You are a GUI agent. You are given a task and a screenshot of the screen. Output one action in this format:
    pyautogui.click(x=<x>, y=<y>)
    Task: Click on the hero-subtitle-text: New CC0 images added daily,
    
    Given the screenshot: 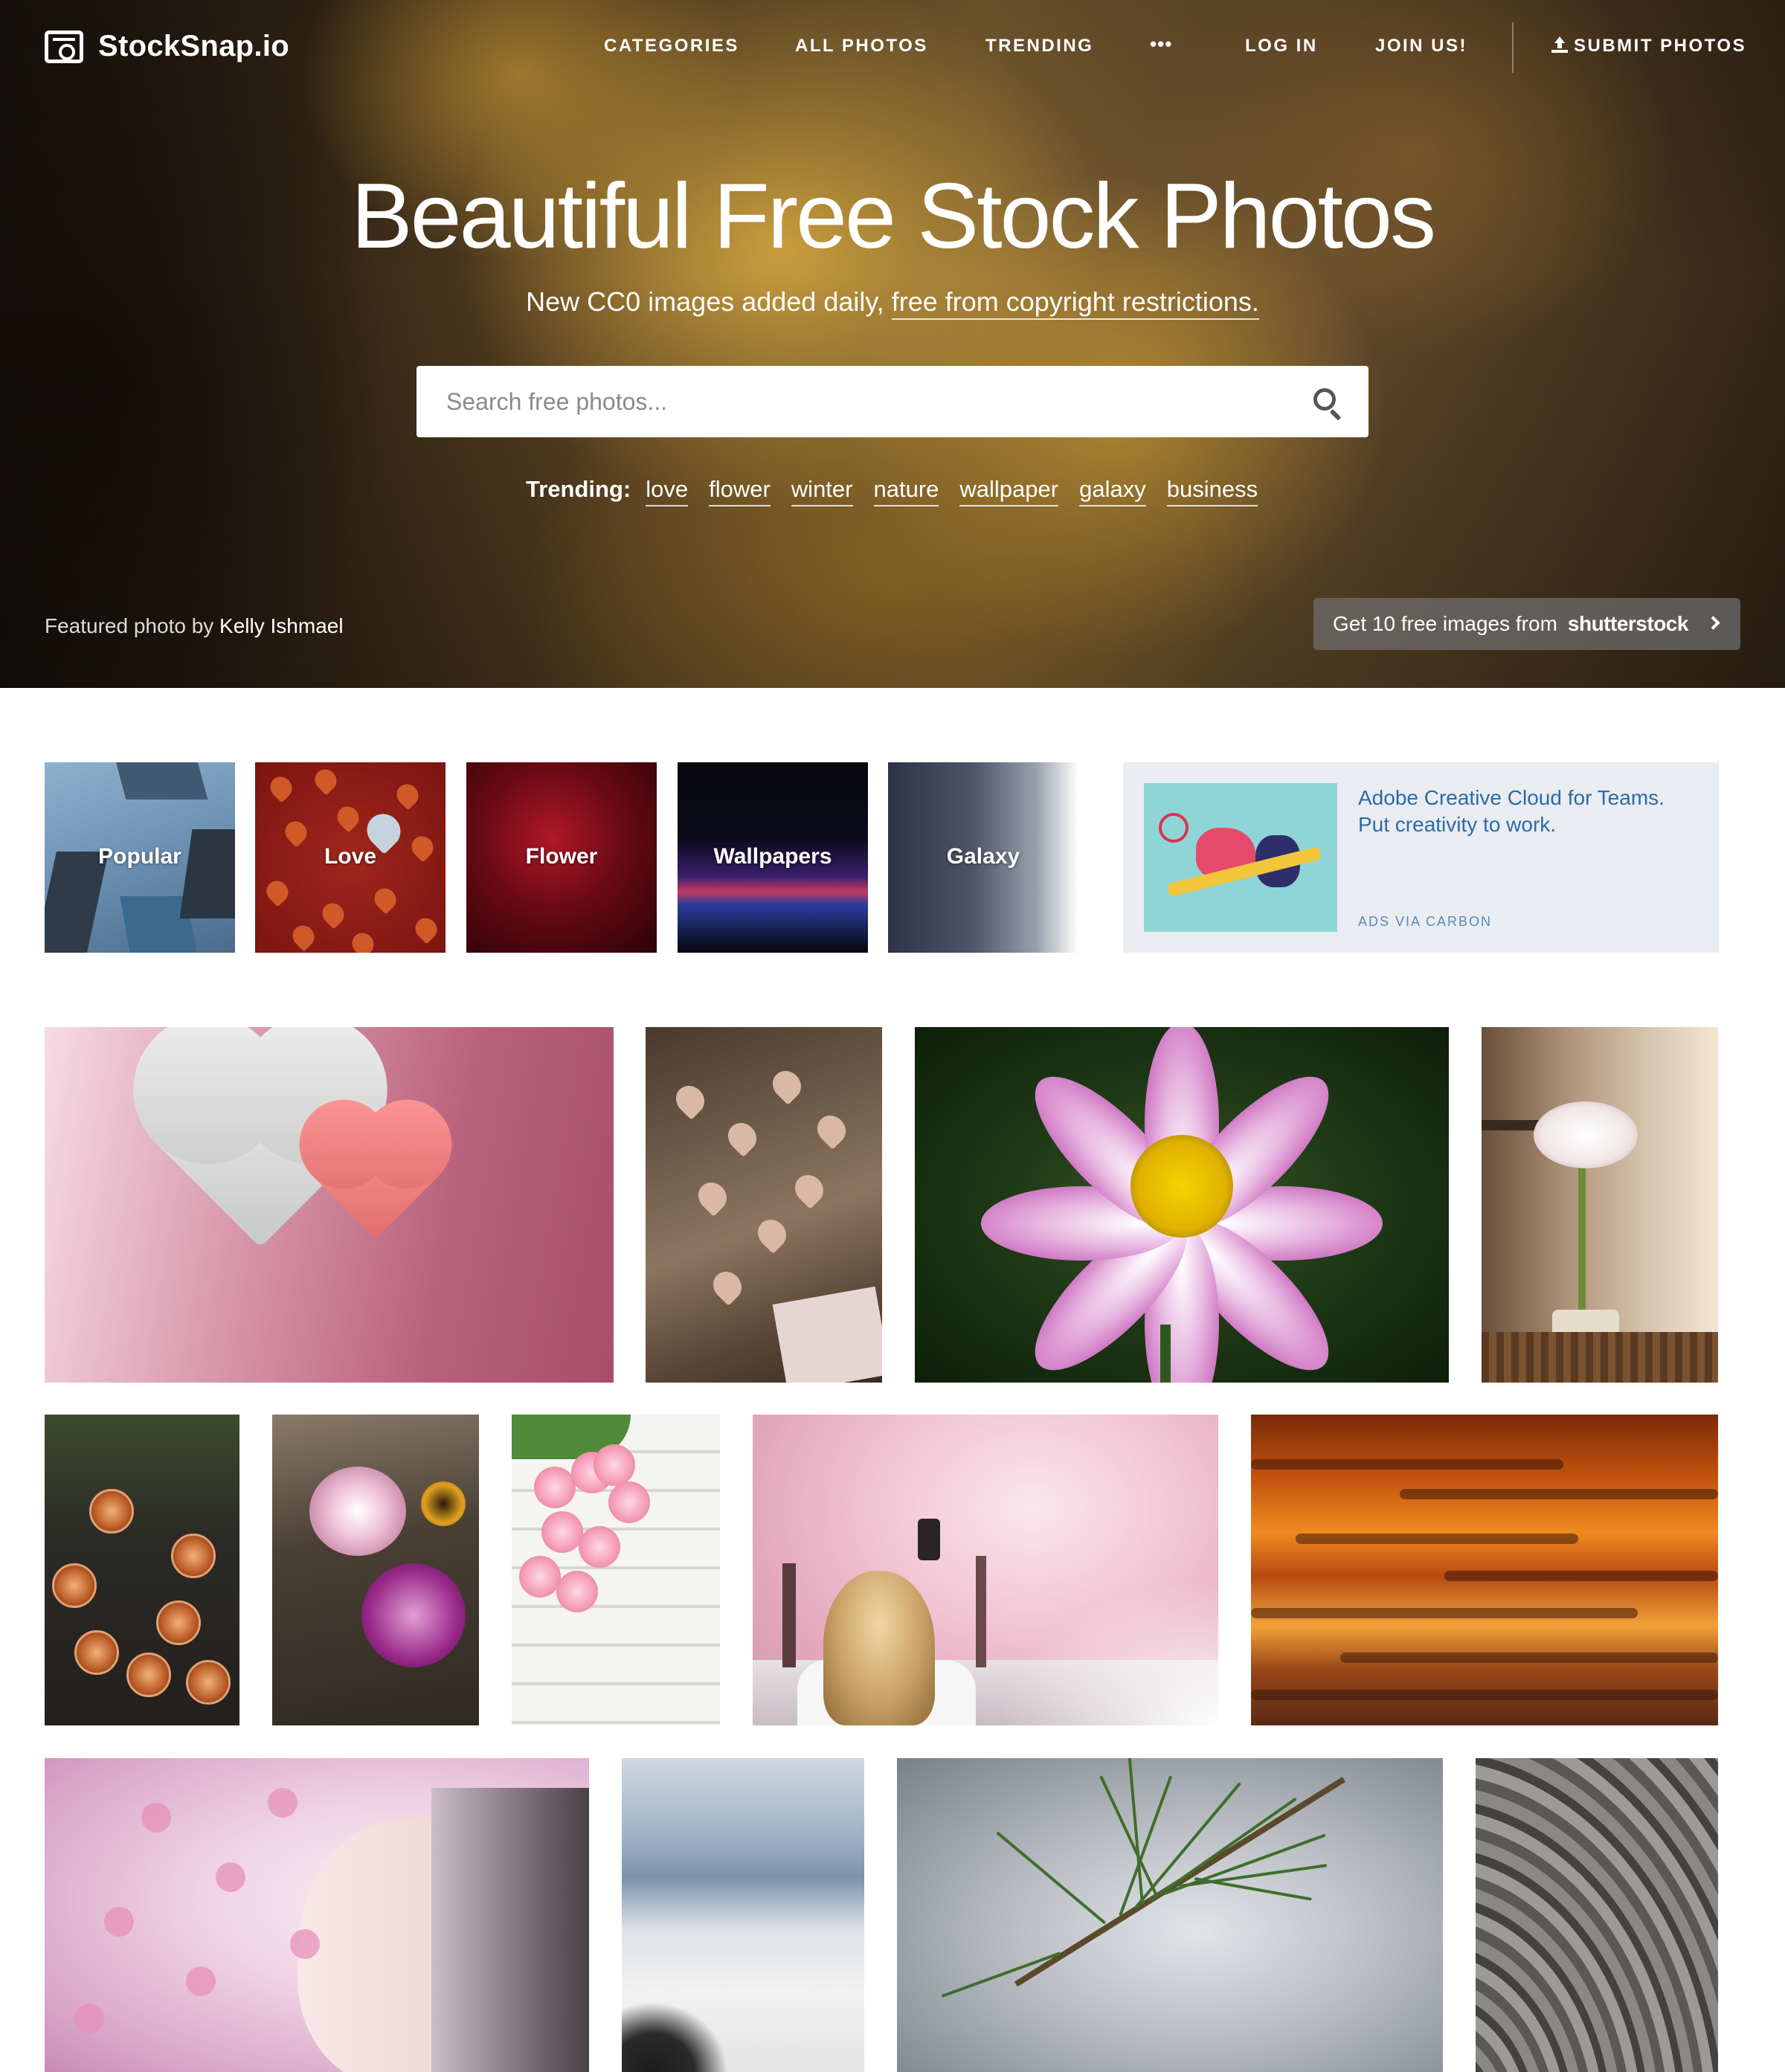 What is the action you would take?
    pyautogui.click(x=709, y=301)
    